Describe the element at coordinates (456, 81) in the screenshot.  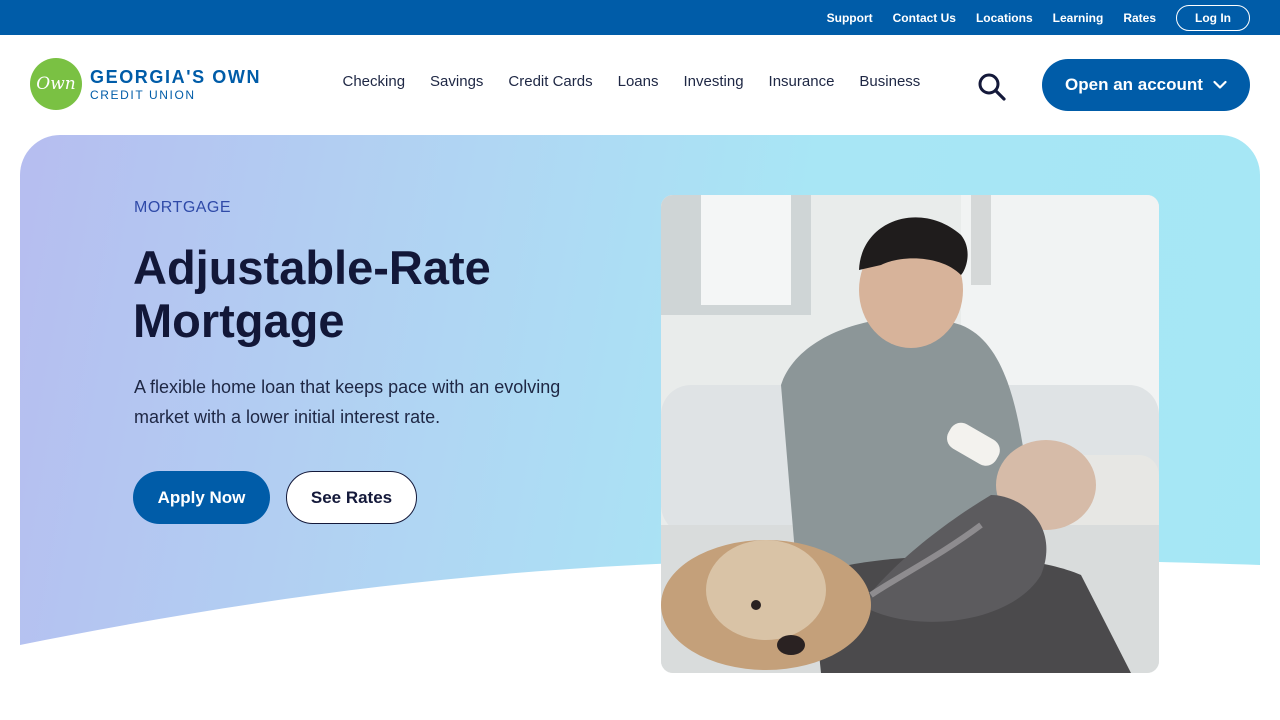
I see `nav-item-savings: Savings` at that location.